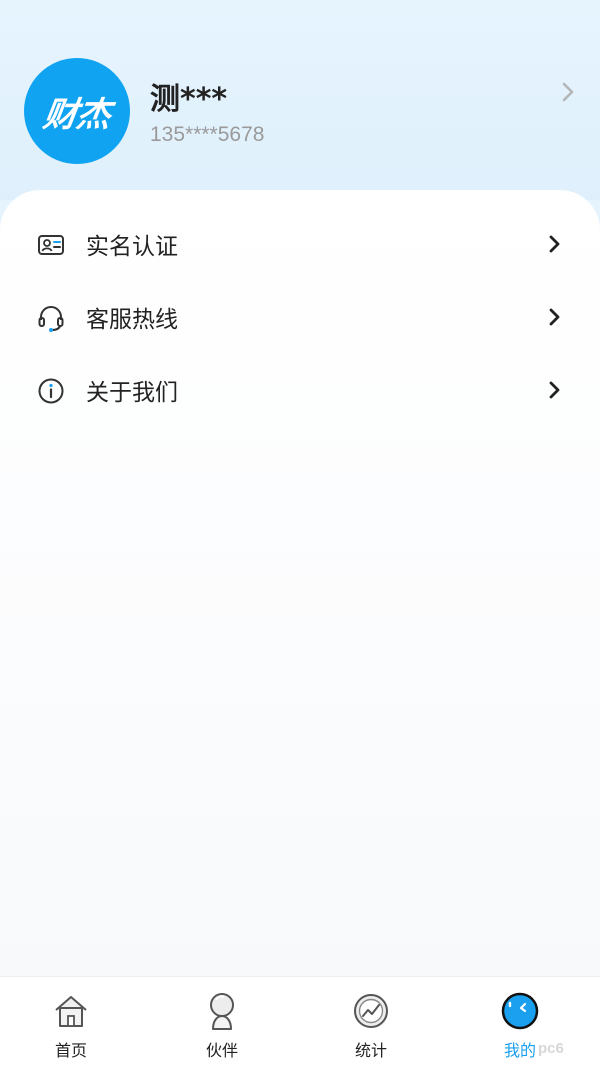  Describe the element at coordinates (207, 134) in the screenshot. I see `user-phone: 135****5678` at that location.